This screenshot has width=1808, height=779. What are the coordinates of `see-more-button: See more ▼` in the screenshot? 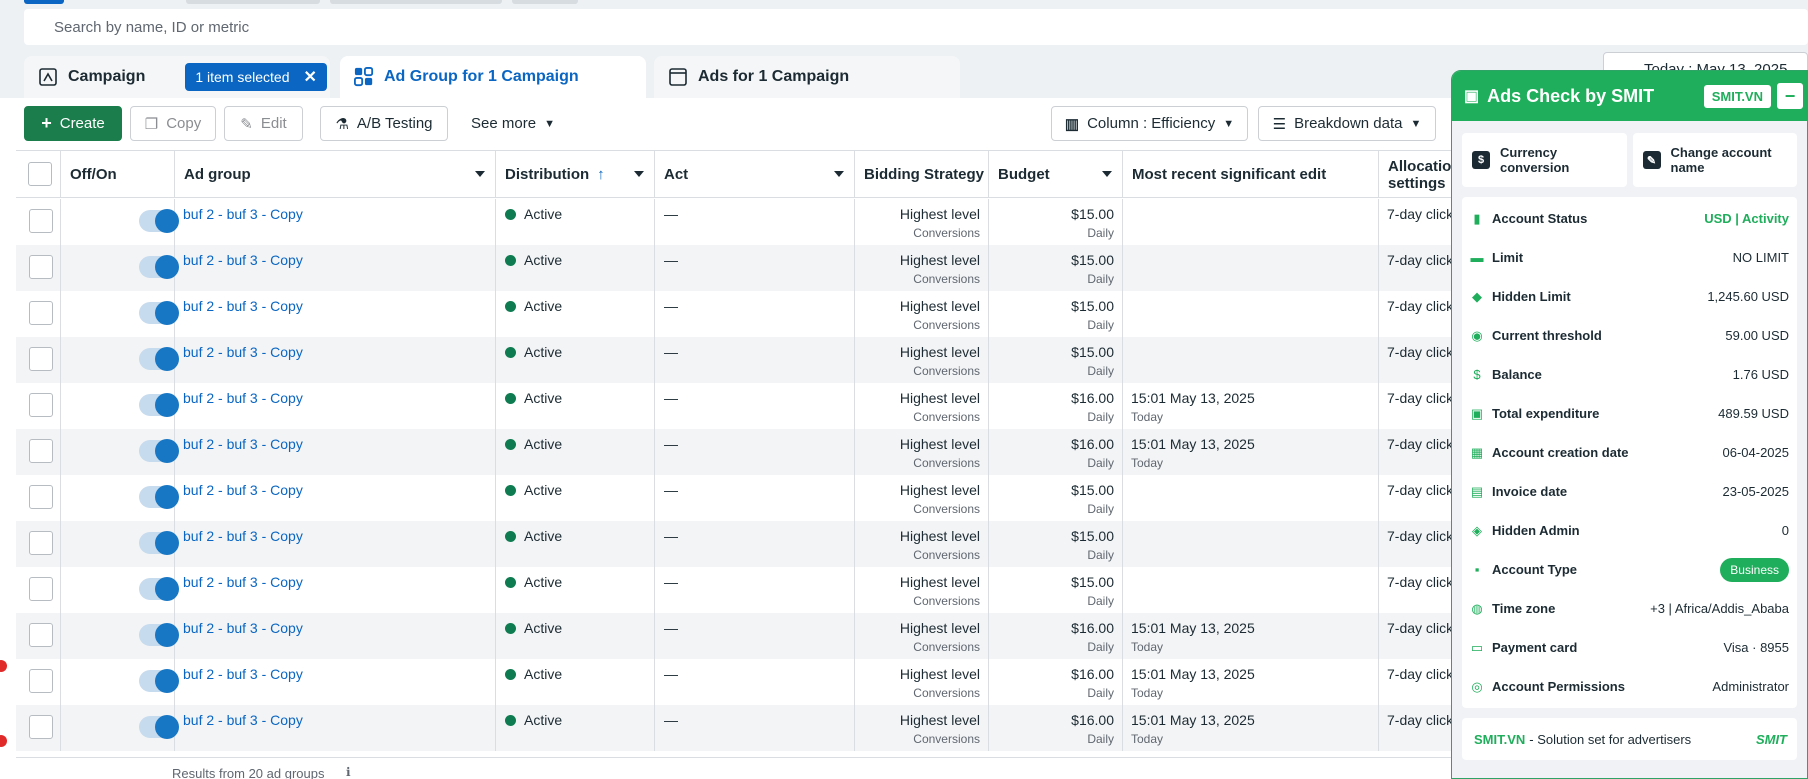 It's located at (513, 123).